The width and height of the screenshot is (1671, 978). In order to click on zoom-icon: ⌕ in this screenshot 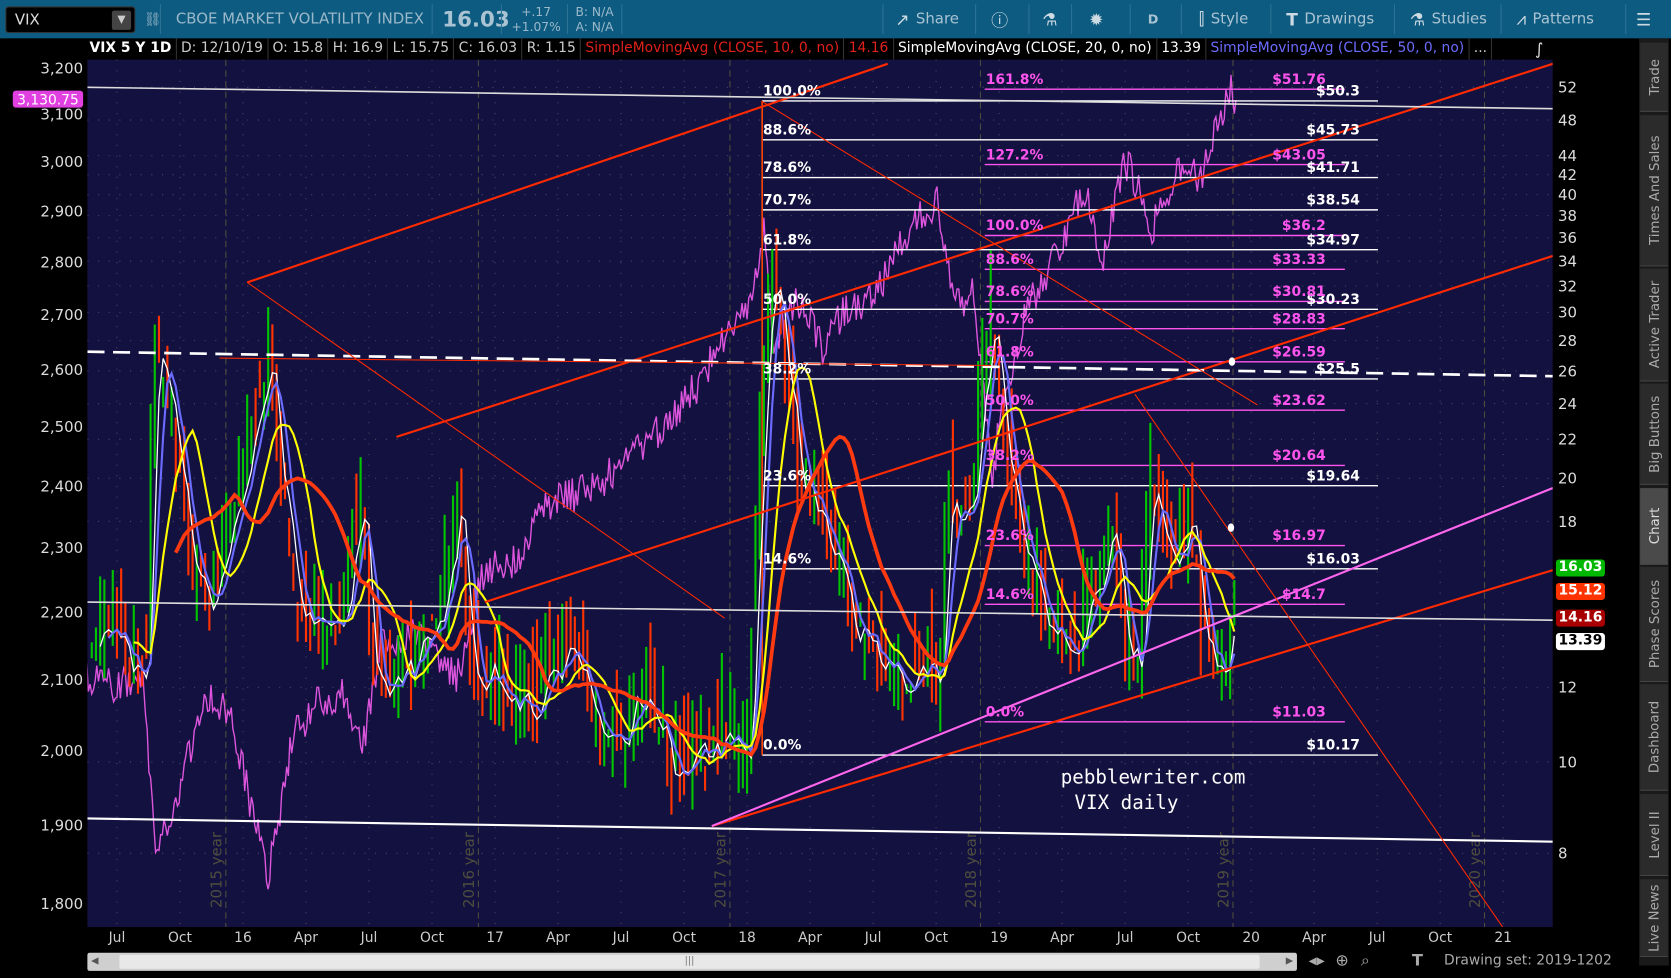, I will do `click(1365, 960)`.